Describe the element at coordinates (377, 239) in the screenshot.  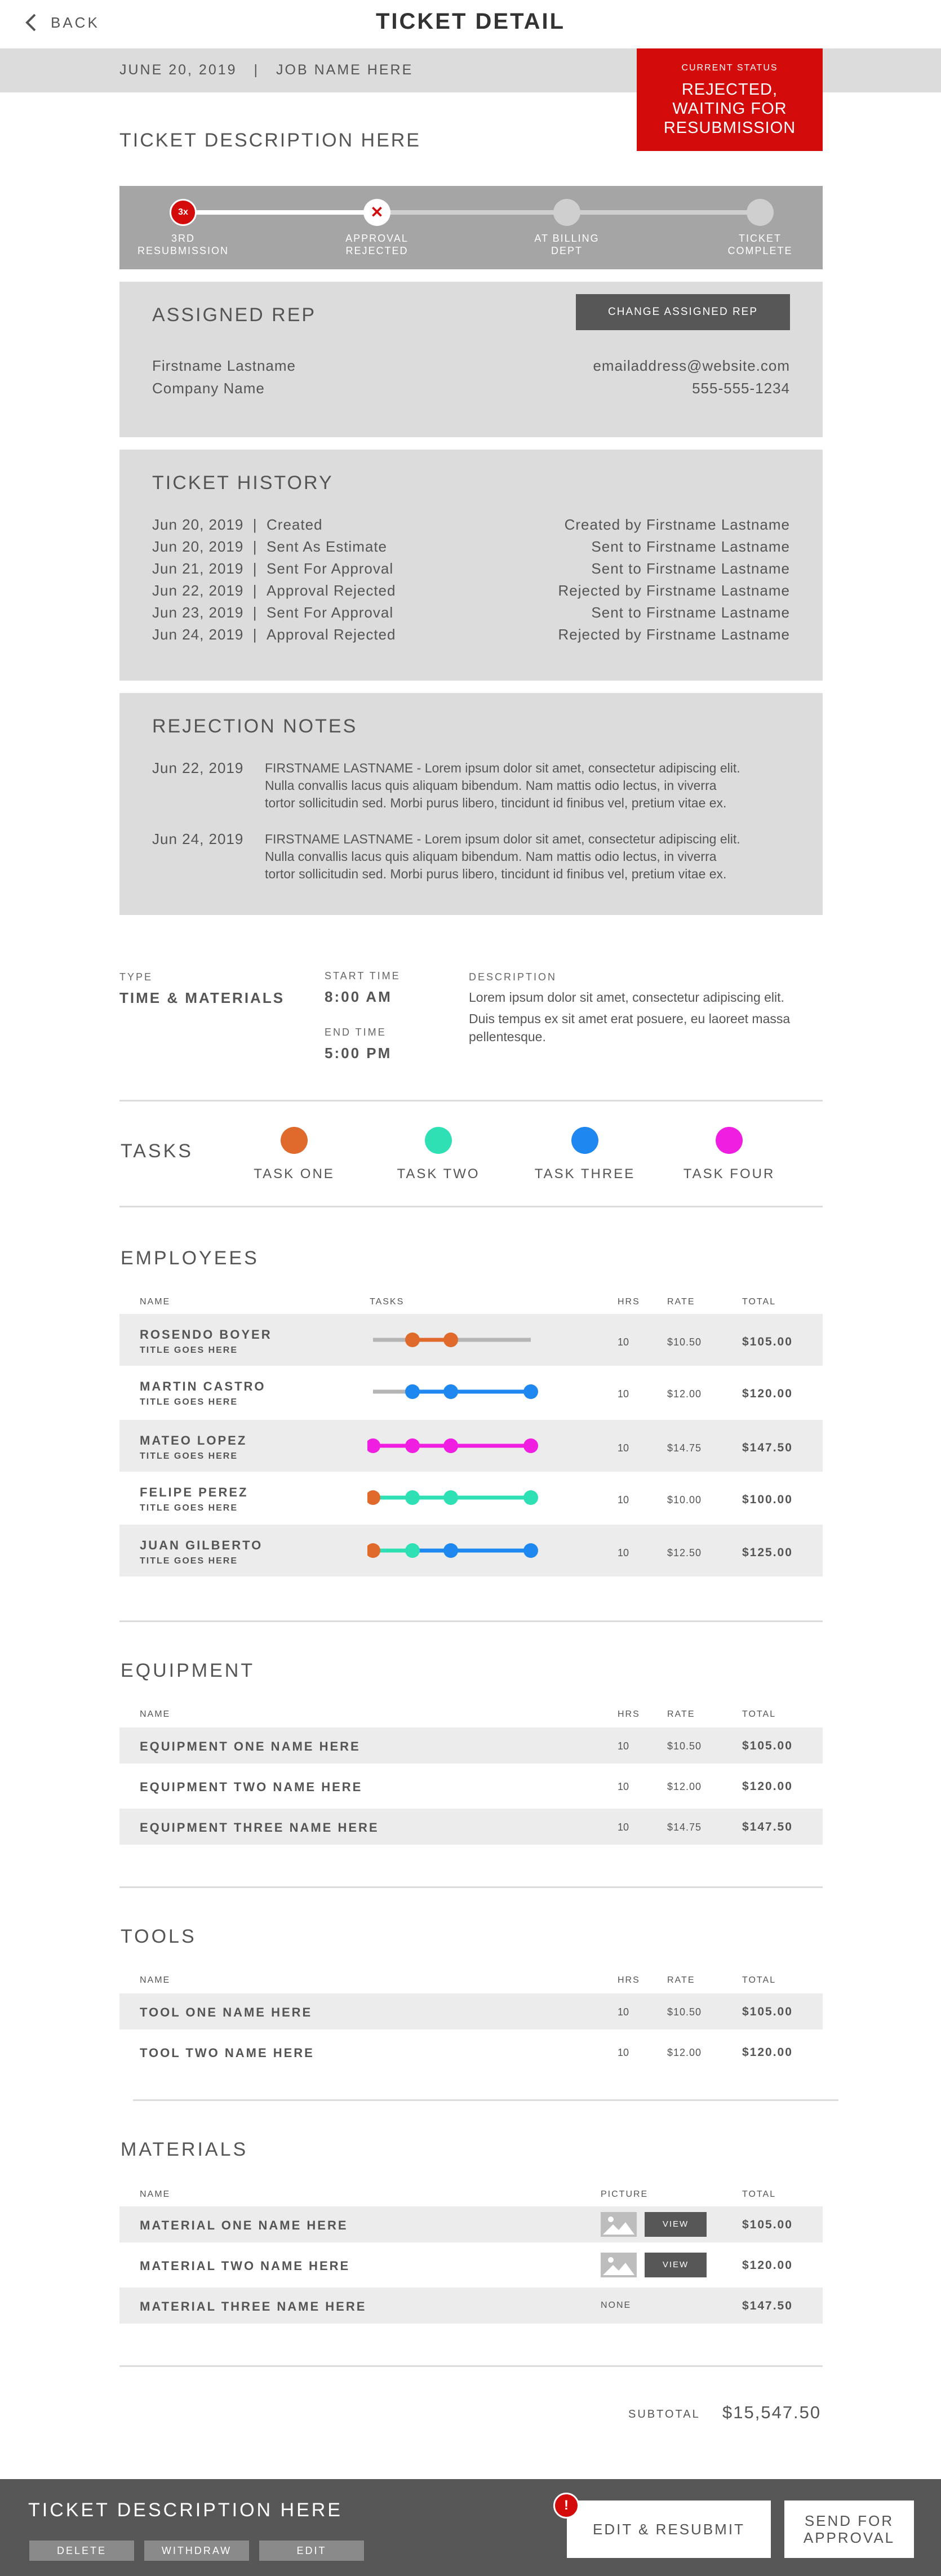
I see `step-line: APPROVAL` at that location.